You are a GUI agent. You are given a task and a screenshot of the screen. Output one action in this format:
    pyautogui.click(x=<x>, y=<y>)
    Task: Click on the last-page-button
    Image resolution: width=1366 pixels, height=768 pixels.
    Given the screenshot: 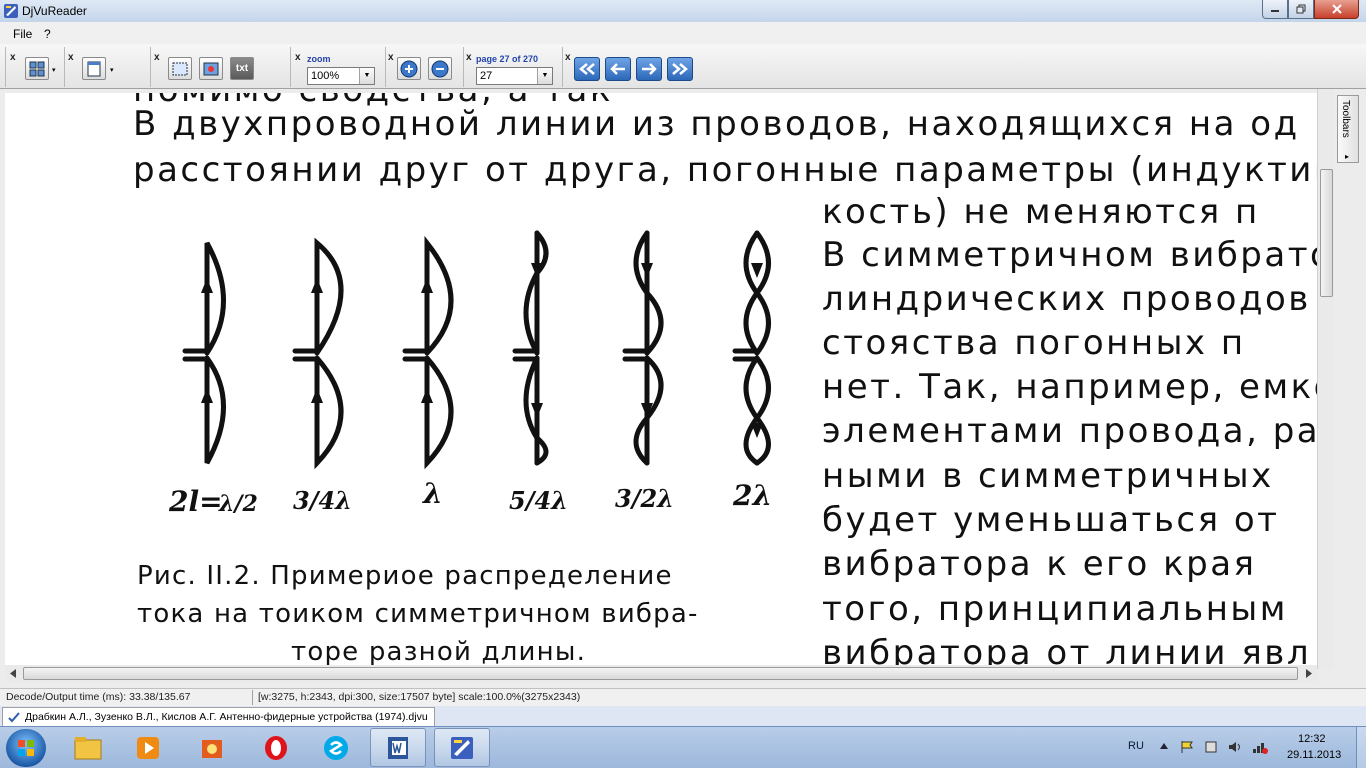 What is the action you would take?
    pyautogui.click(x=680, y=69)
    